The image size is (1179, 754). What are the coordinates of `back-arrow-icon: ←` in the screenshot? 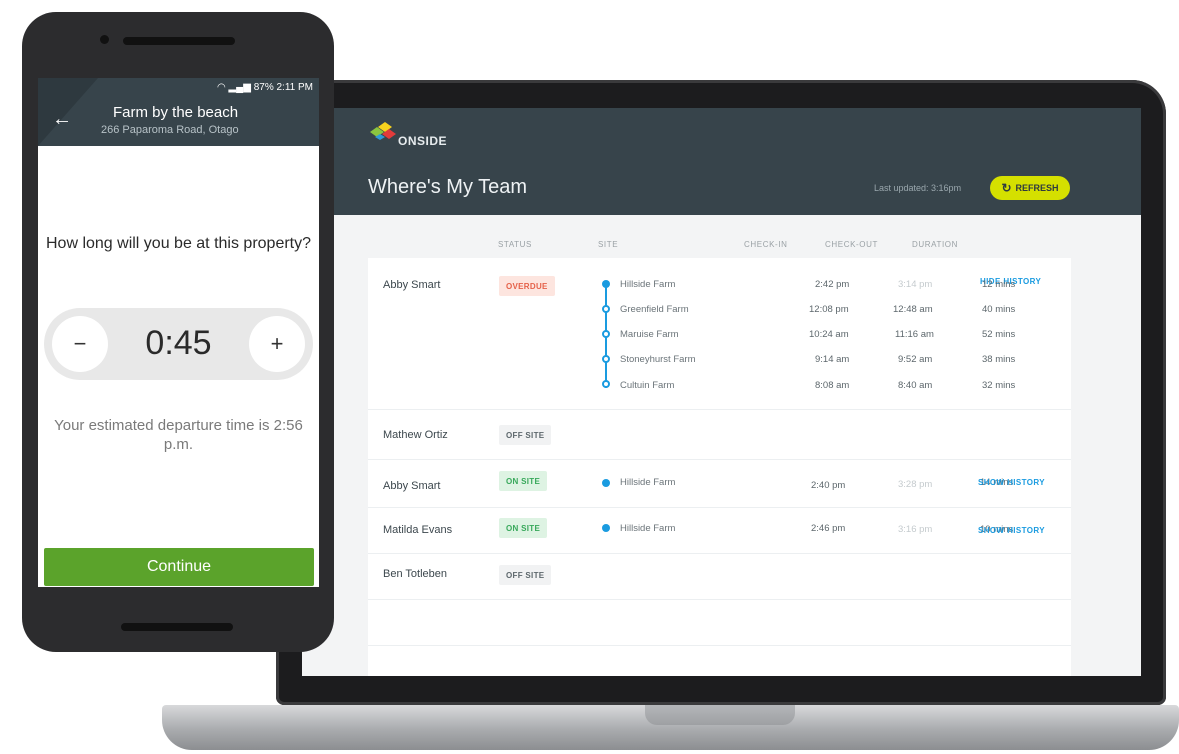 It's located at (62, 119).